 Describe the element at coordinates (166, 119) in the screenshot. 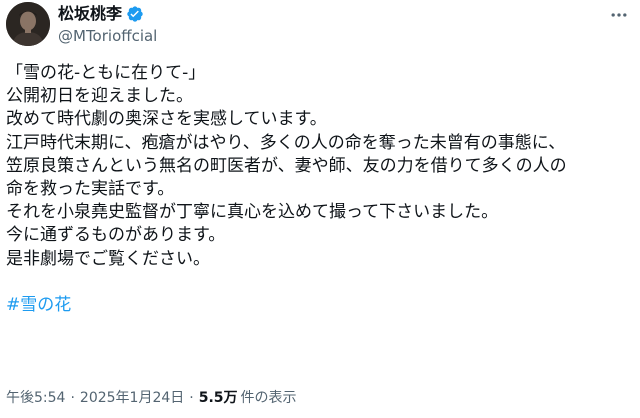

I see `tweet-line: 改めて時代劇の奥深さを実感しています。` at that location.